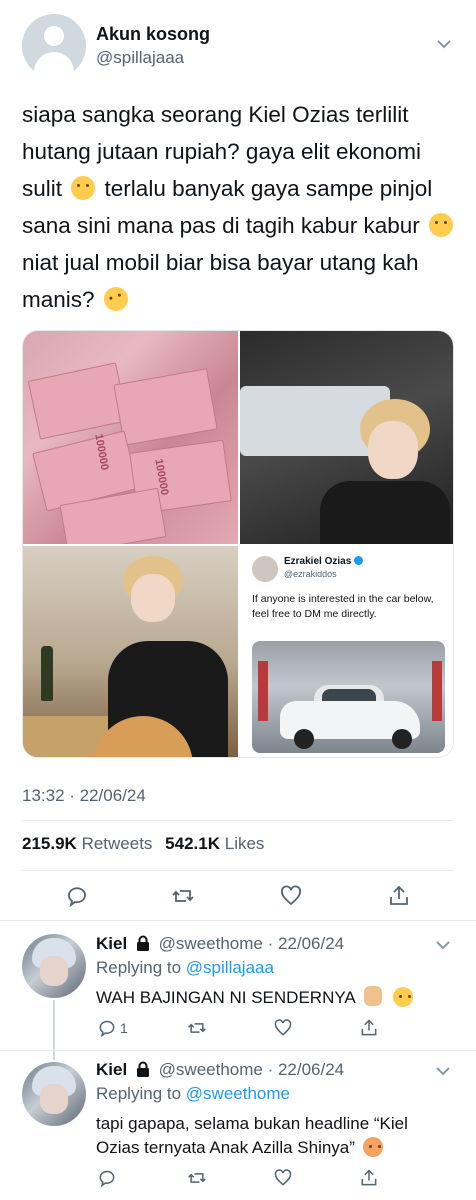 Image resolution: width=476 pixels, height=1200 pixels. What do you see at coordinates (352, 571) in the screenshot?
I see `embedded-tweet-header: Ezrakiel Ozias @ezrakiddos` at bounding box center [352, 571].